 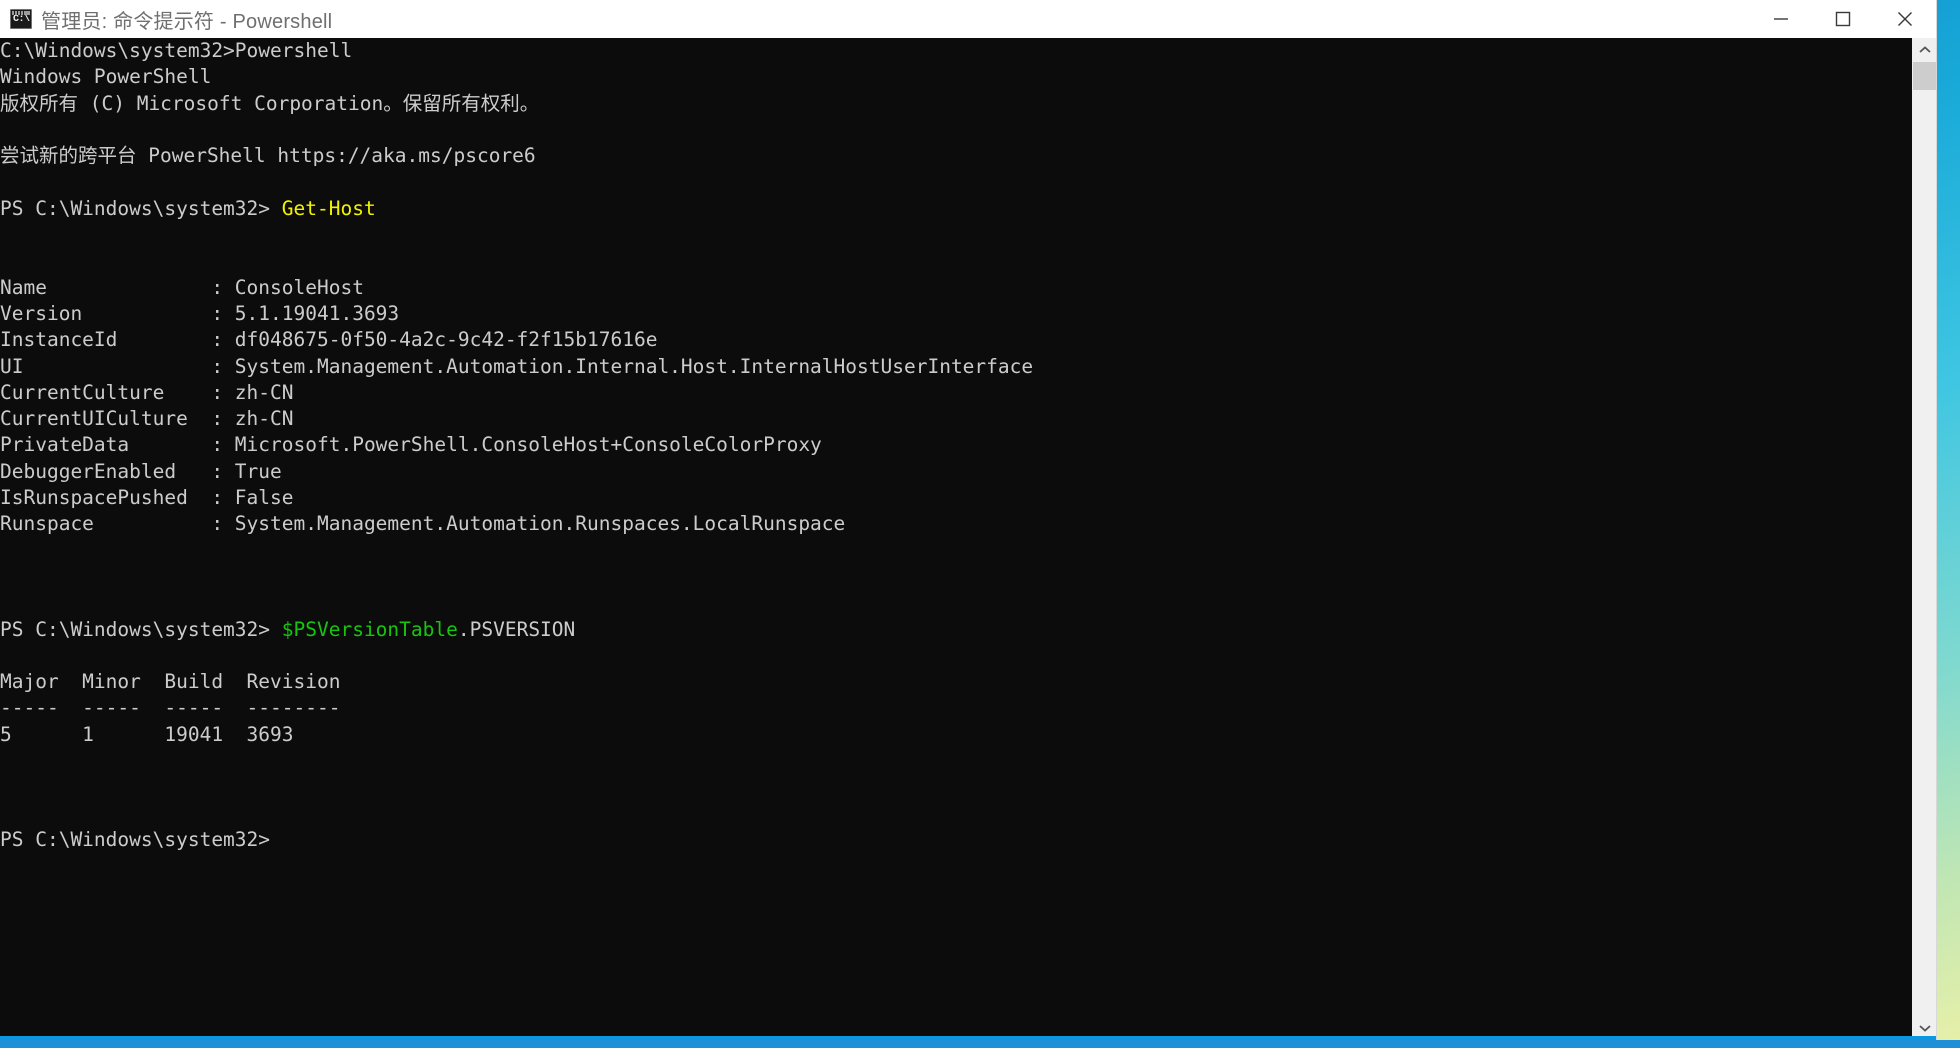 I want to click on console-text-span: Windows PowerShell, so click(x=106, y=77).